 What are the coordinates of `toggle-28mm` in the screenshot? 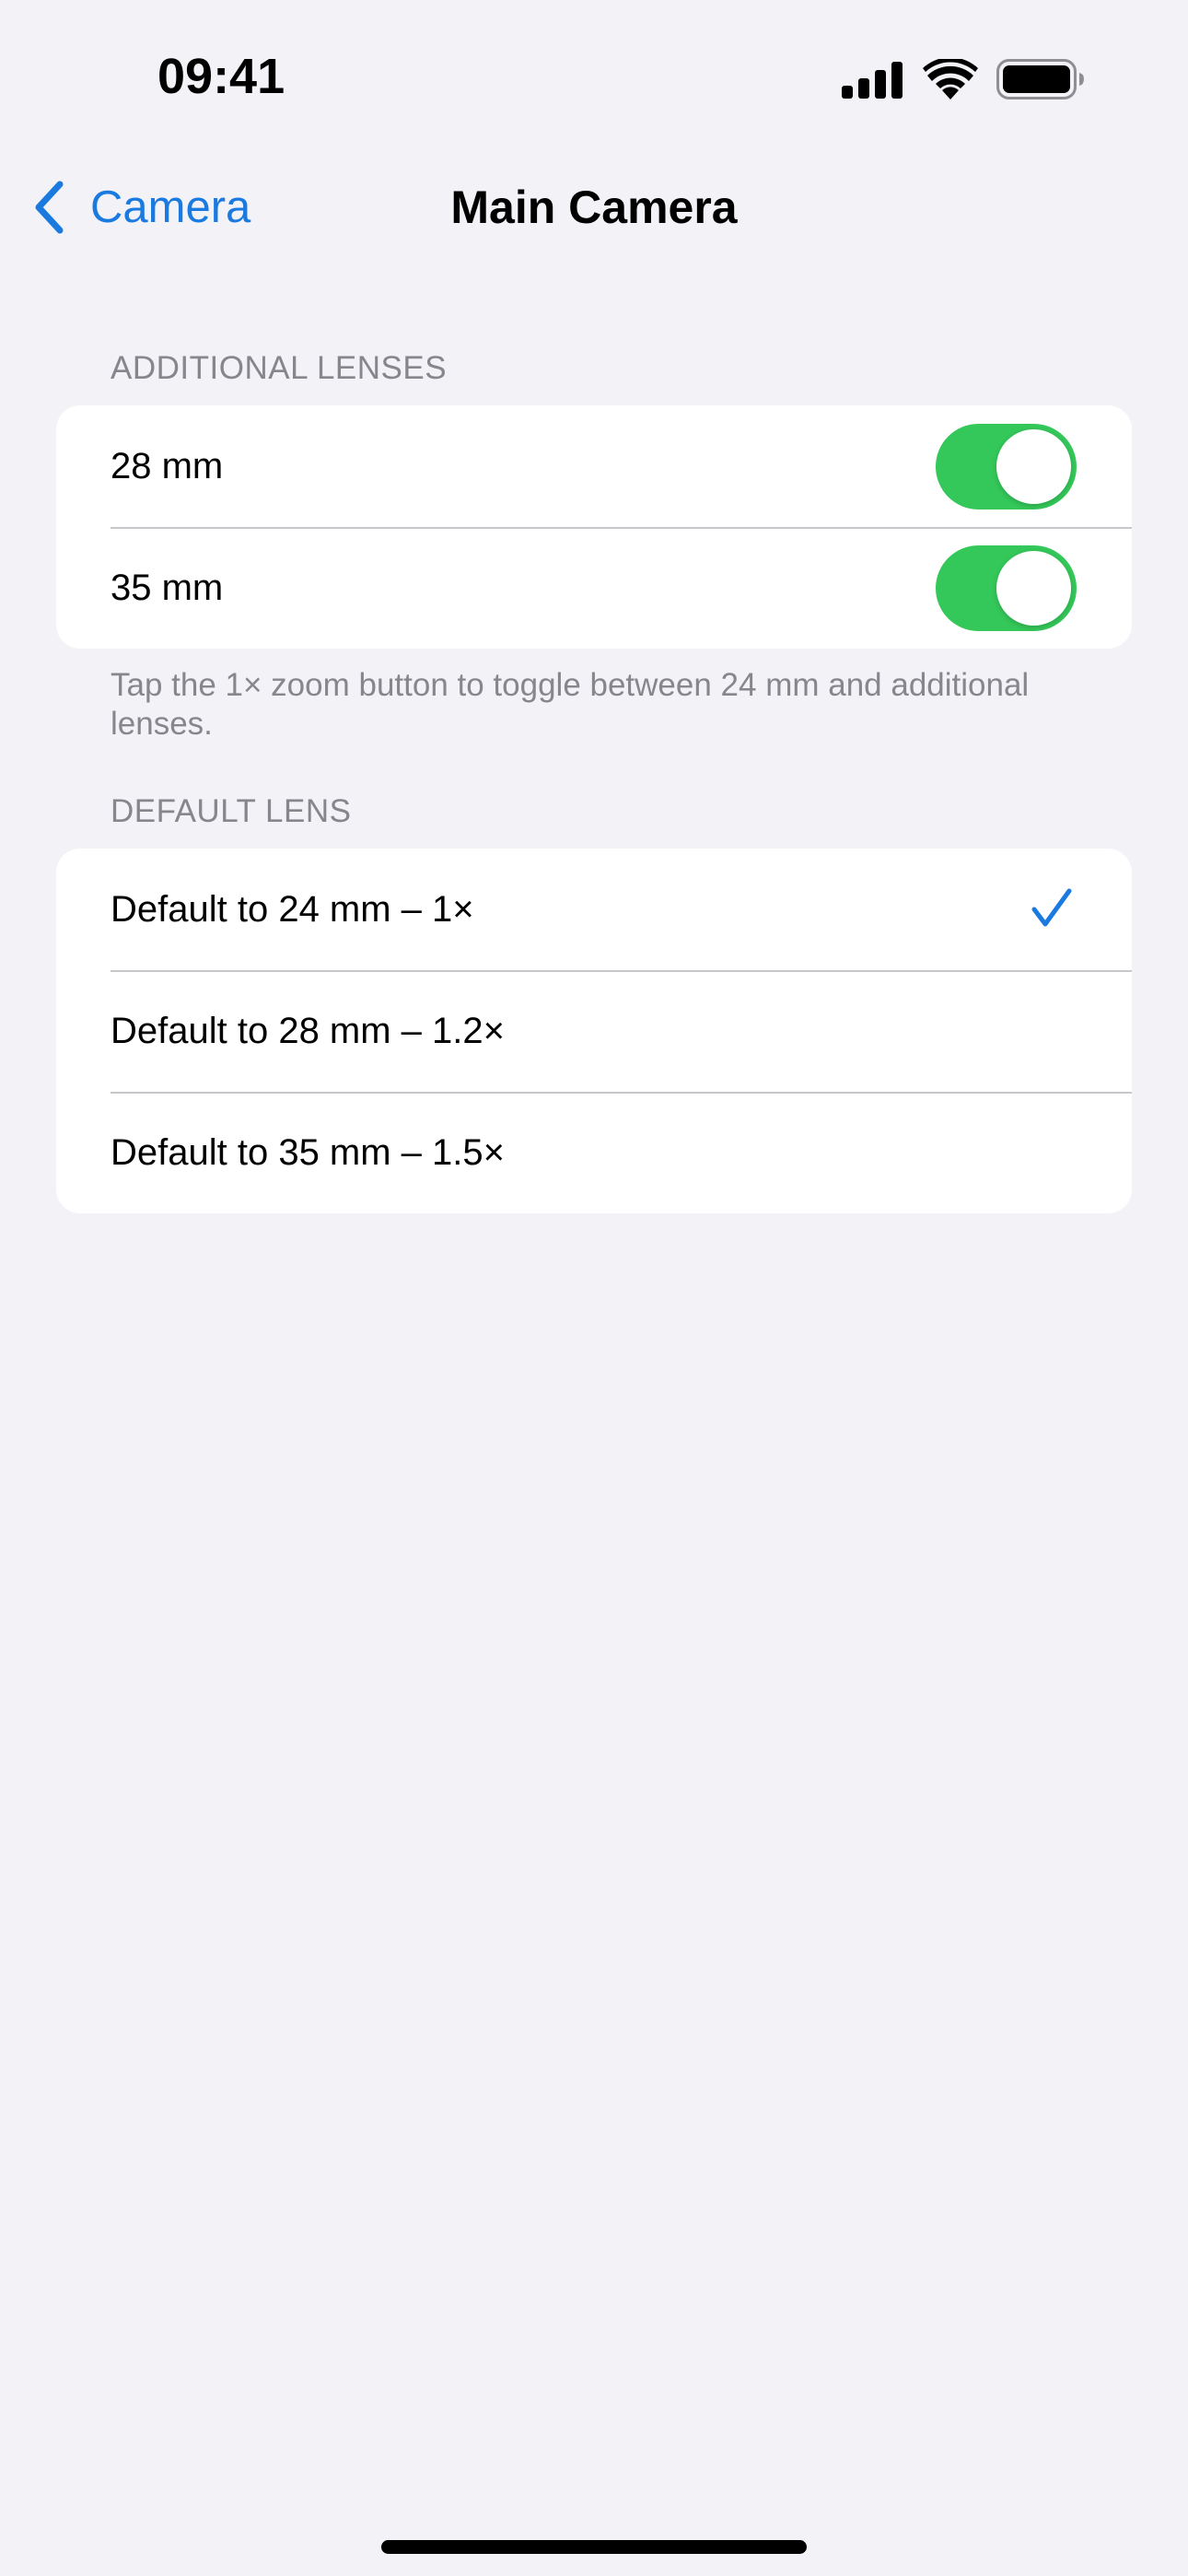 It's located at (1007, 466).